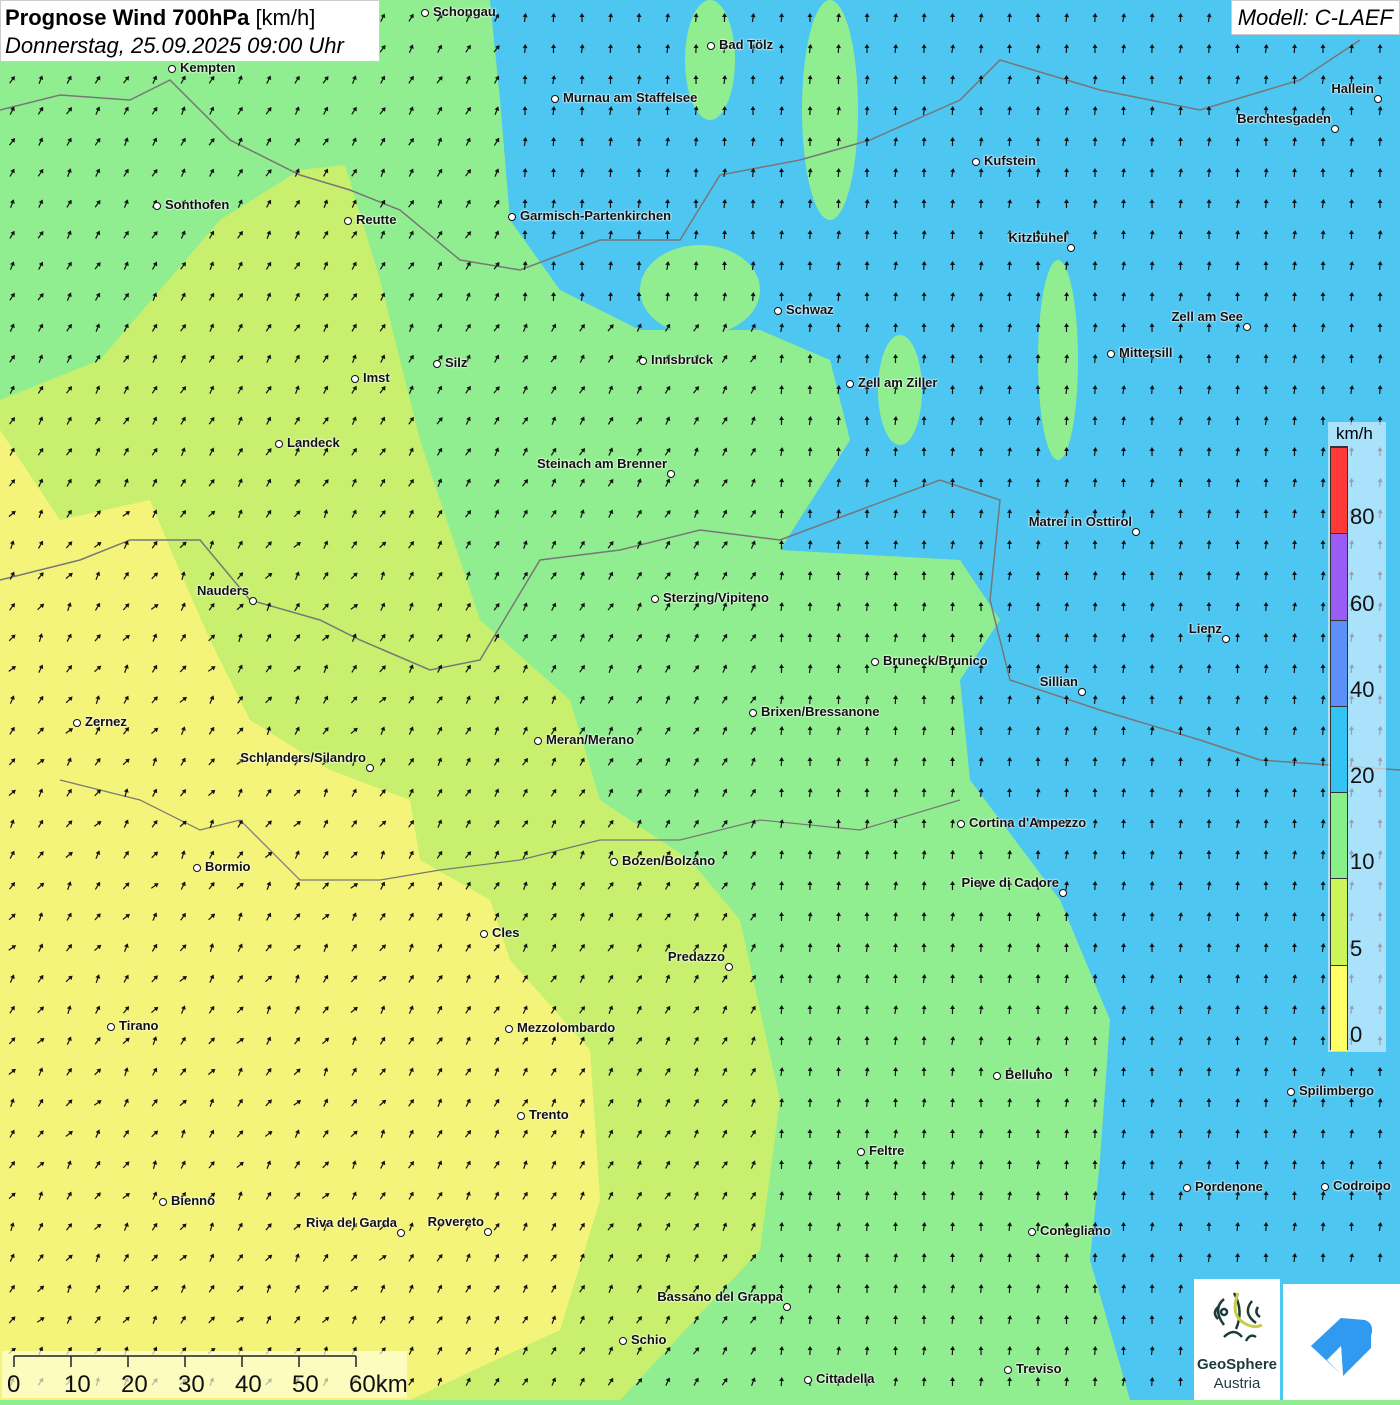 The width and height of the screenshot is (1400, 1405). Describe the element at coordinates (248, 1385) in the screenshot. I see `scale-label: 40` at that location.